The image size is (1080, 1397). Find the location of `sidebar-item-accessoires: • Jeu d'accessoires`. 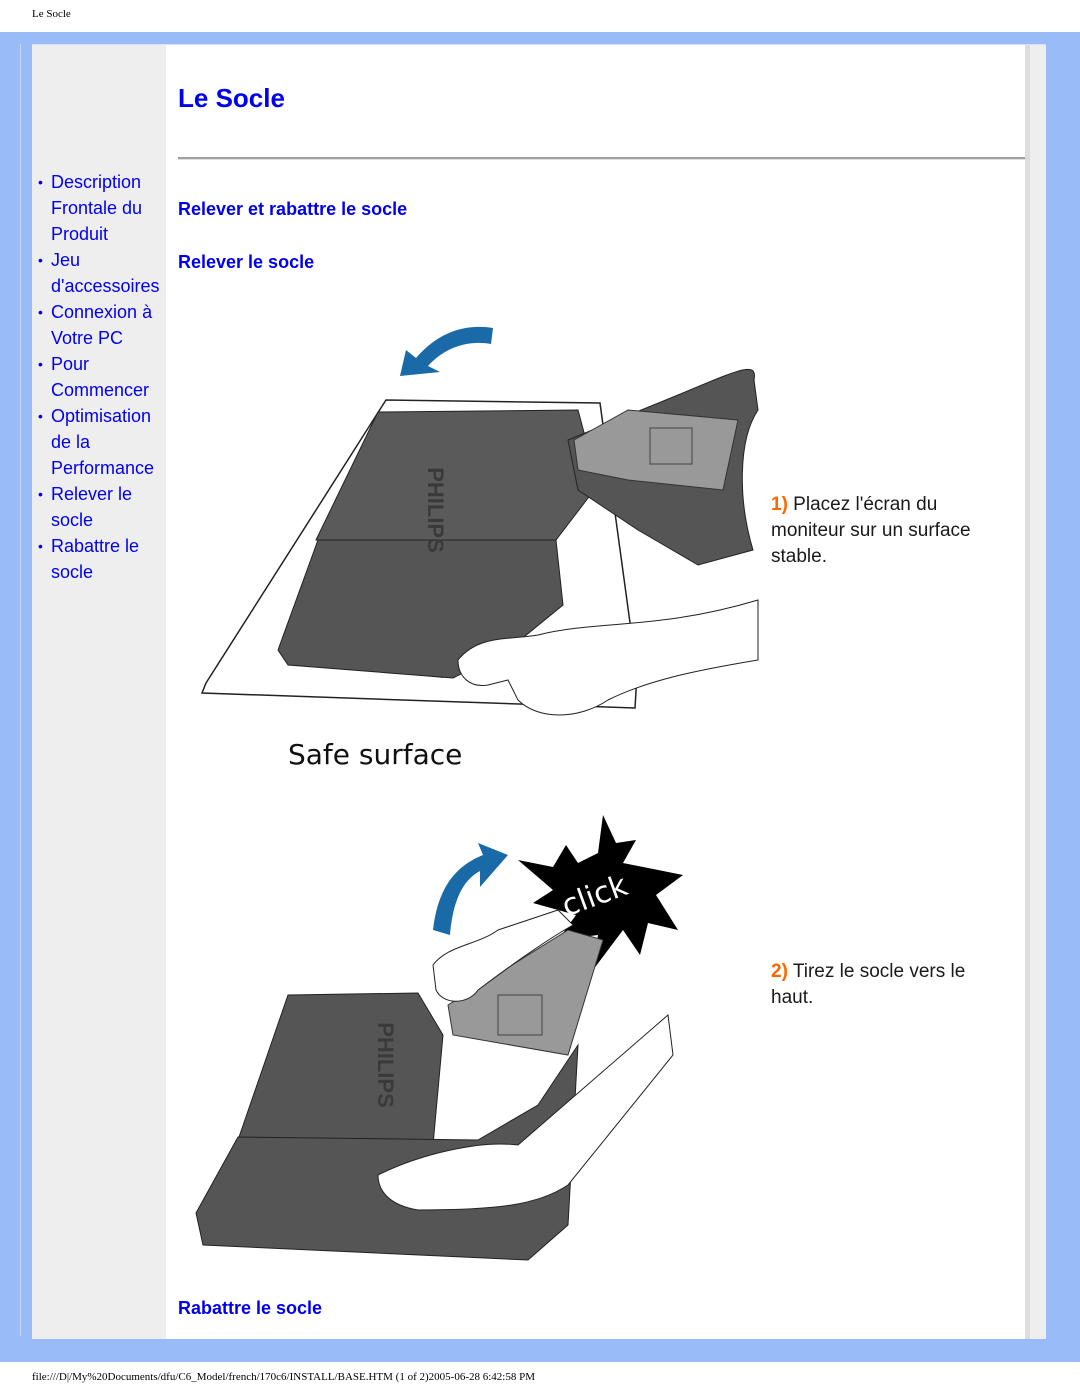

sidebar-item-accessoires: • Jeu d'accessoires is located at coordinates (102, 273).